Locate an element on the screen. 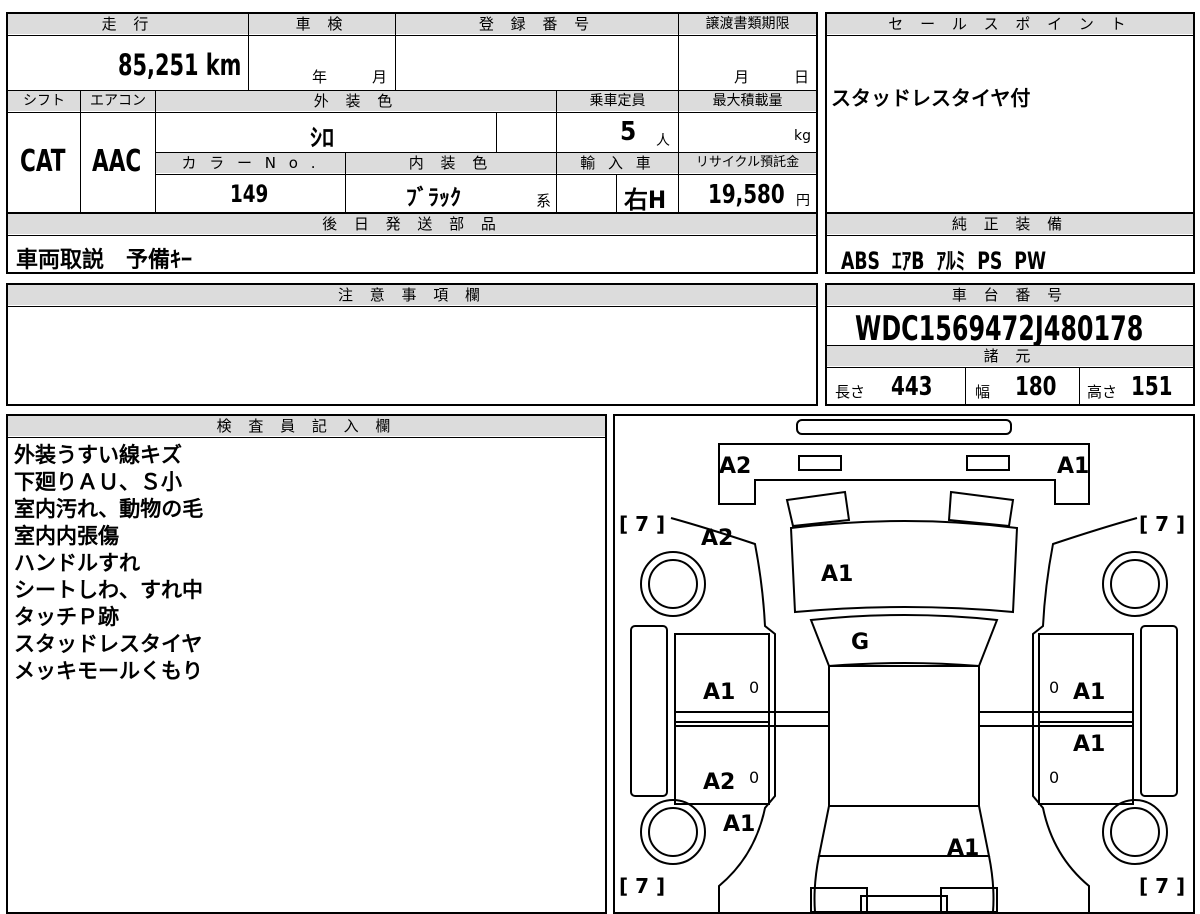  code-rear-fender-left: A1 is located at coordinates (739, 824).